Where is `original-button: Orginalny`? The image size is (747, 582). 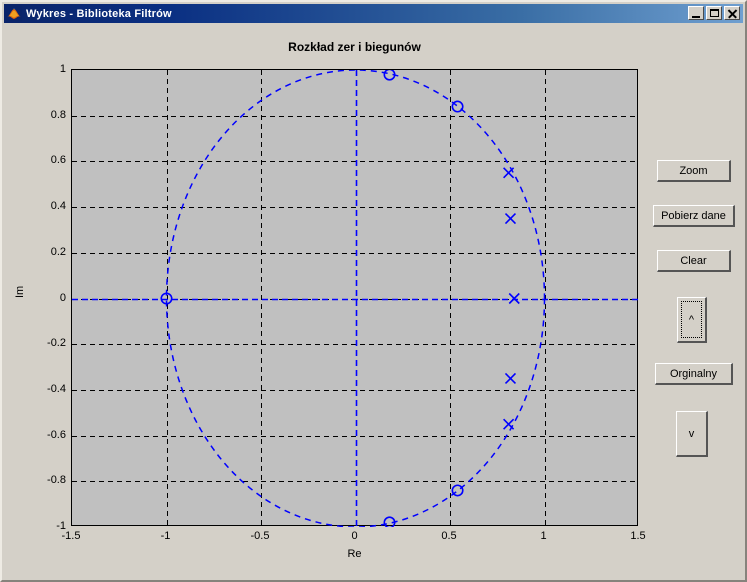 original-button: Orginalny is located at coordinates (694, 374).